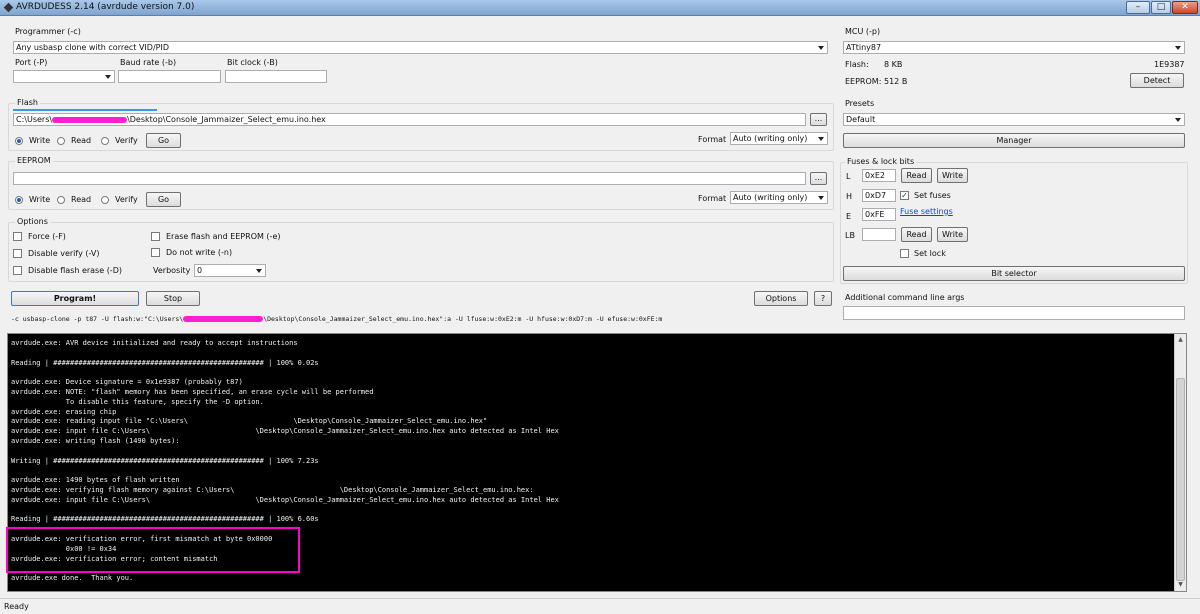 The height and width of the screenshot is (614, 1200). I want to click on eeprom-write-label: Write, so click(40, 199).